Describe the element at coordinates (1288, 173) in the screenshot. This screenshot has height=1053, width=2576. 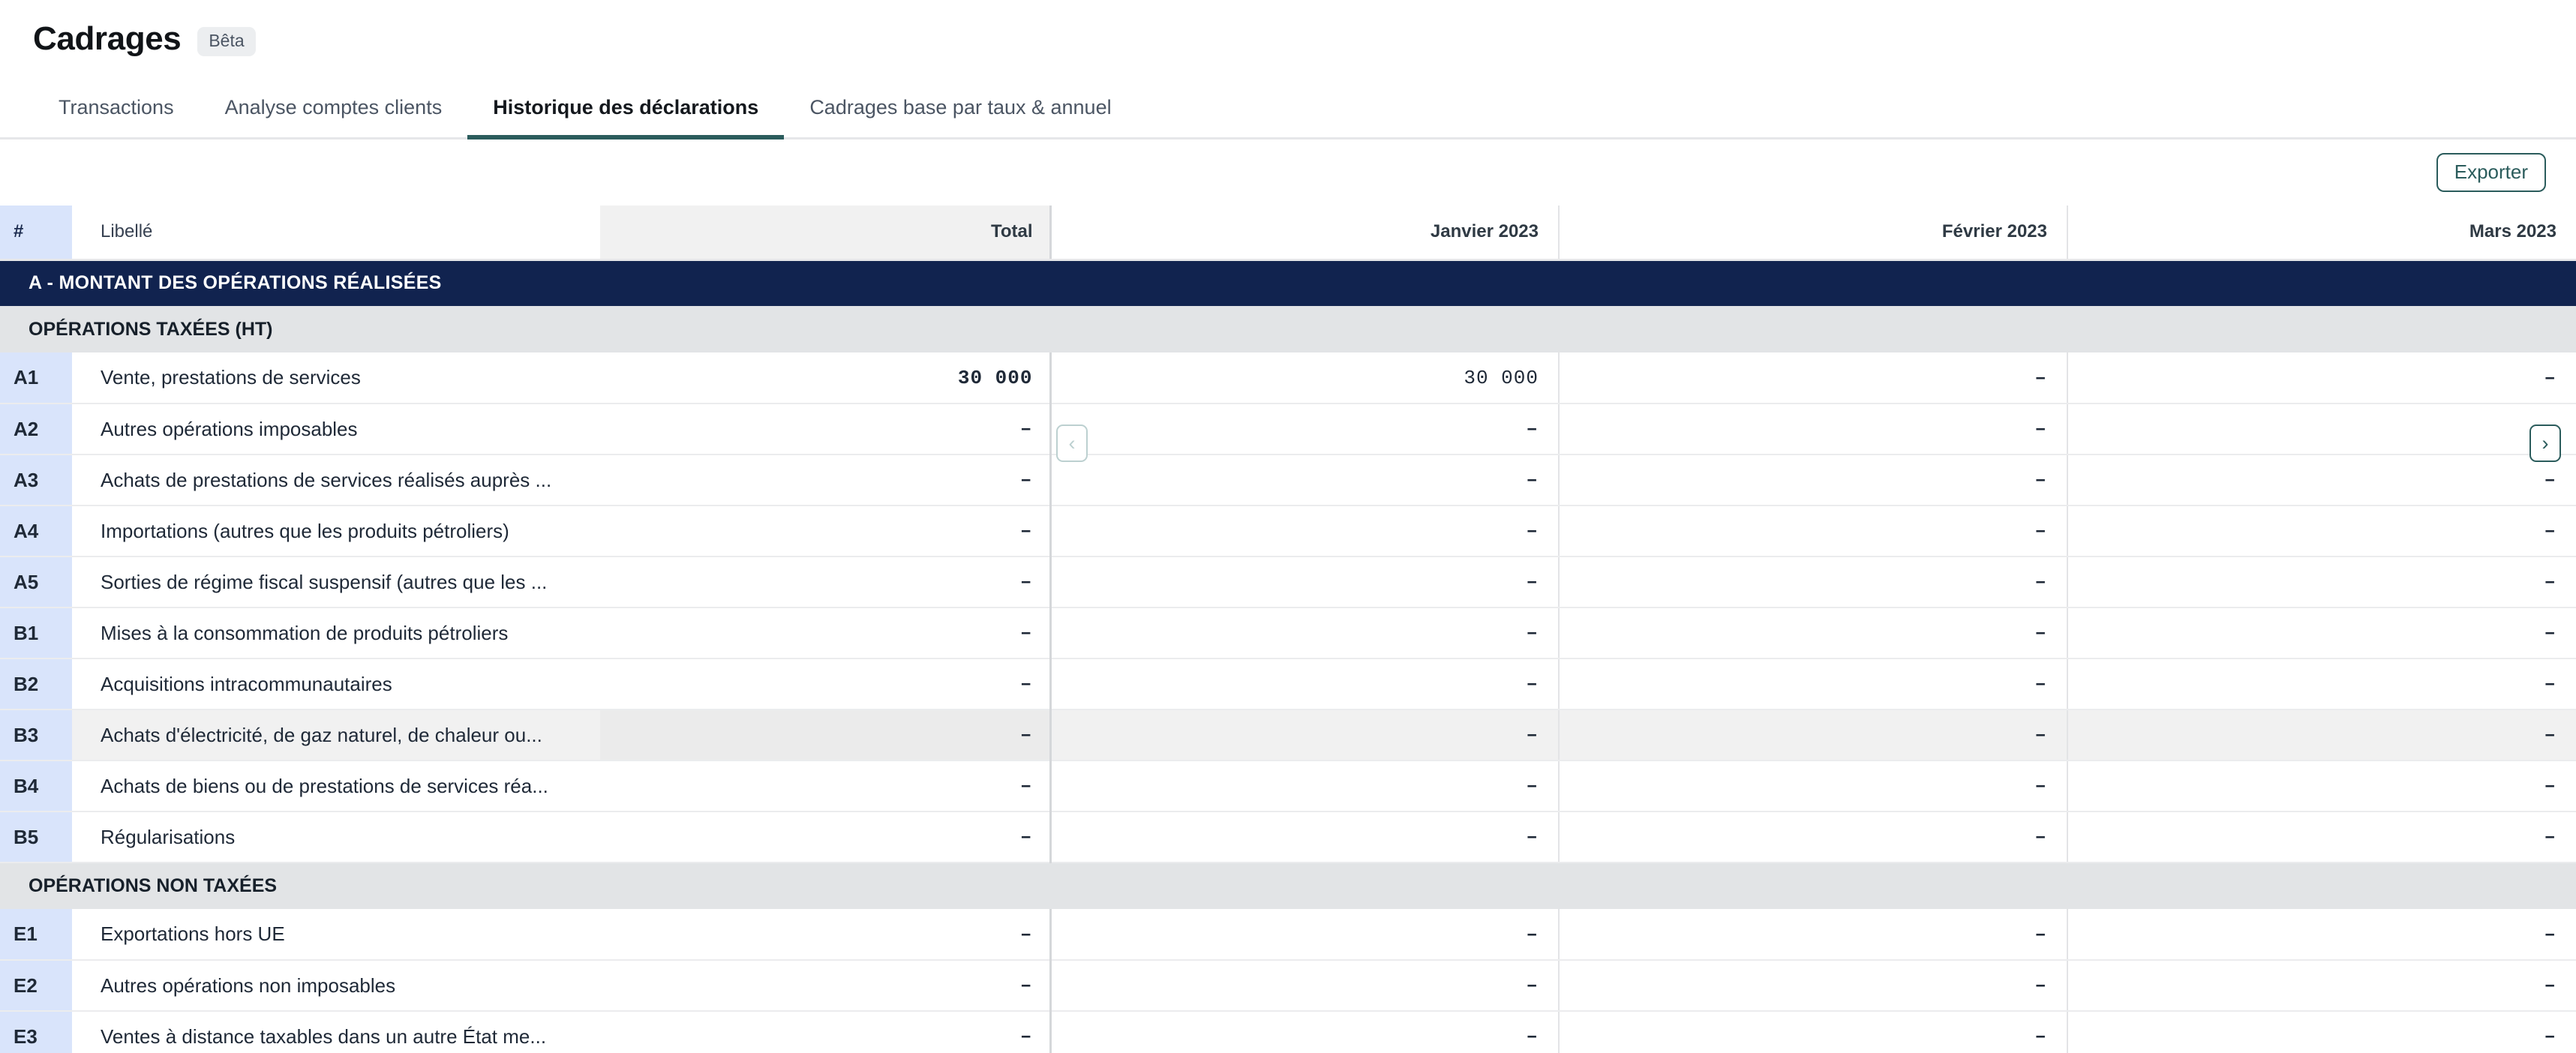
I see `toolbar: Exporter` at that location.